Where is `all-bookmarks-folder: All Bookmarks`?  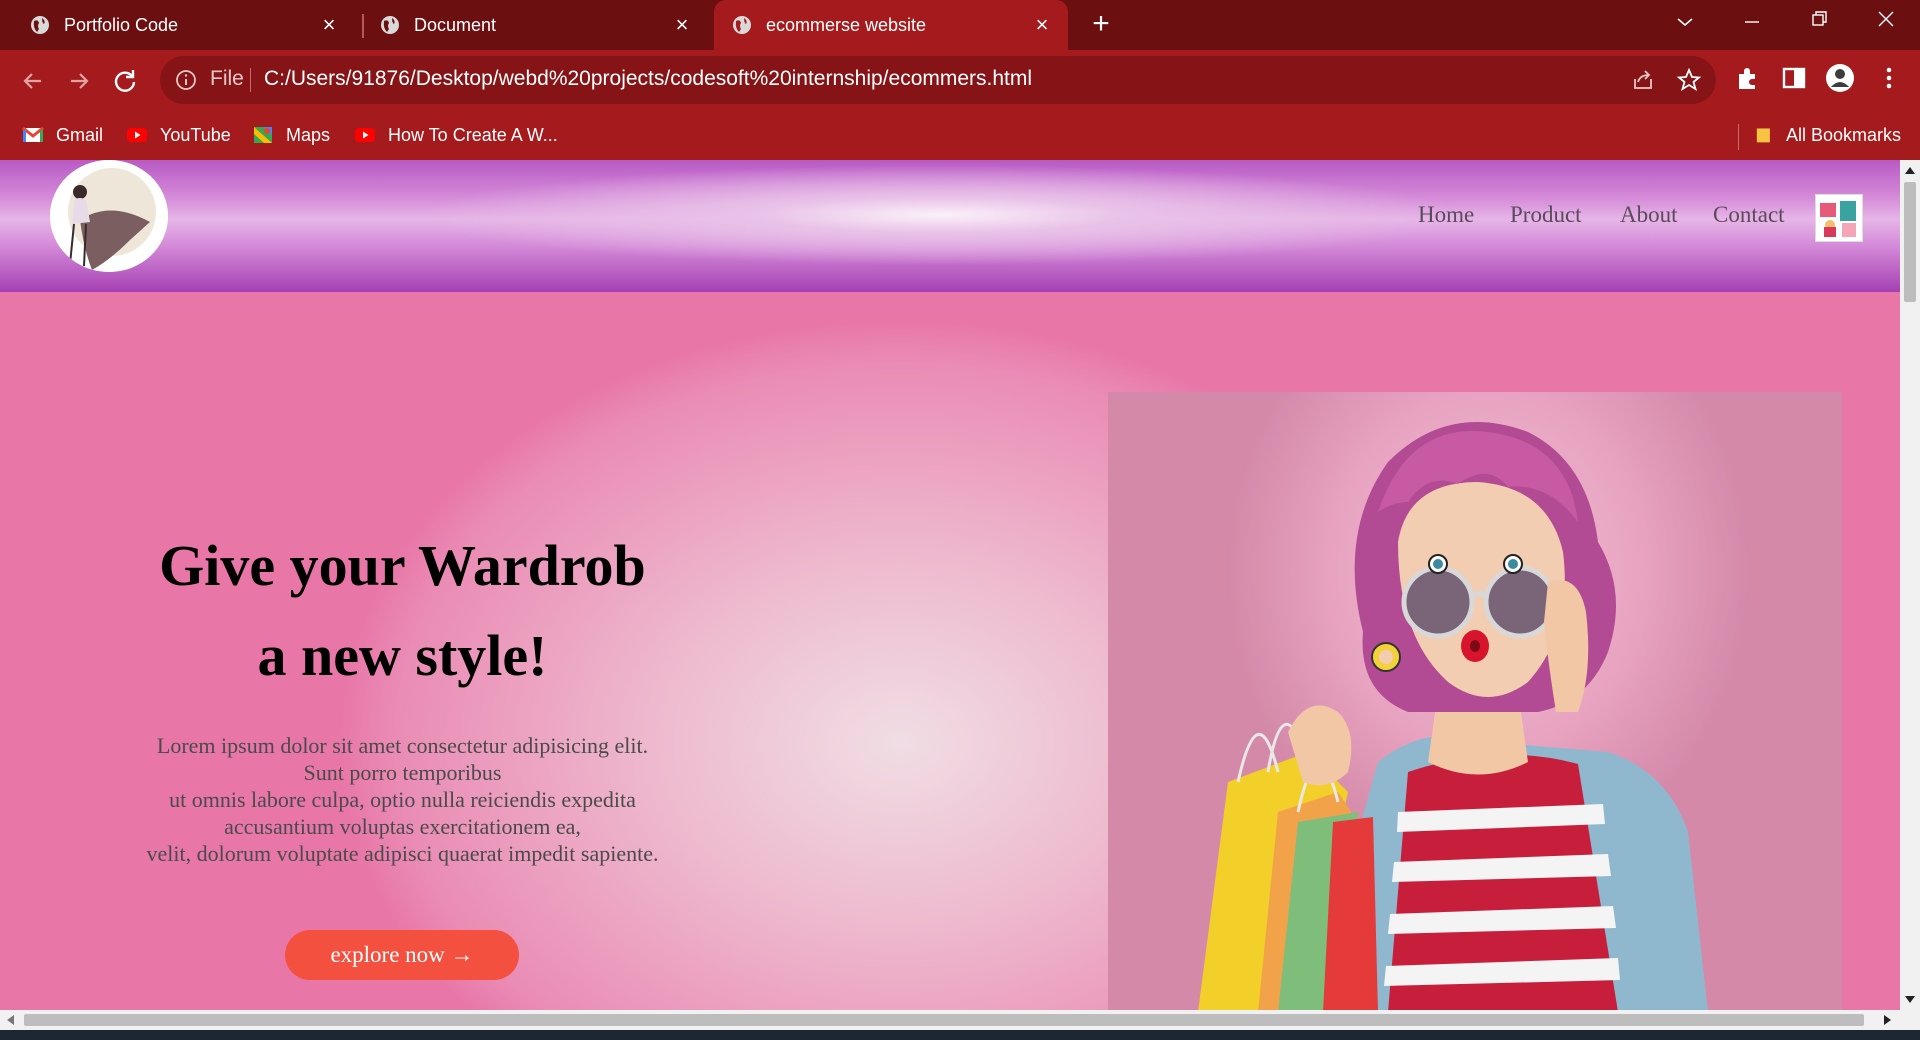
all-bookmarks-folder: All Bookmarks is located at coordinates (1828, 135).